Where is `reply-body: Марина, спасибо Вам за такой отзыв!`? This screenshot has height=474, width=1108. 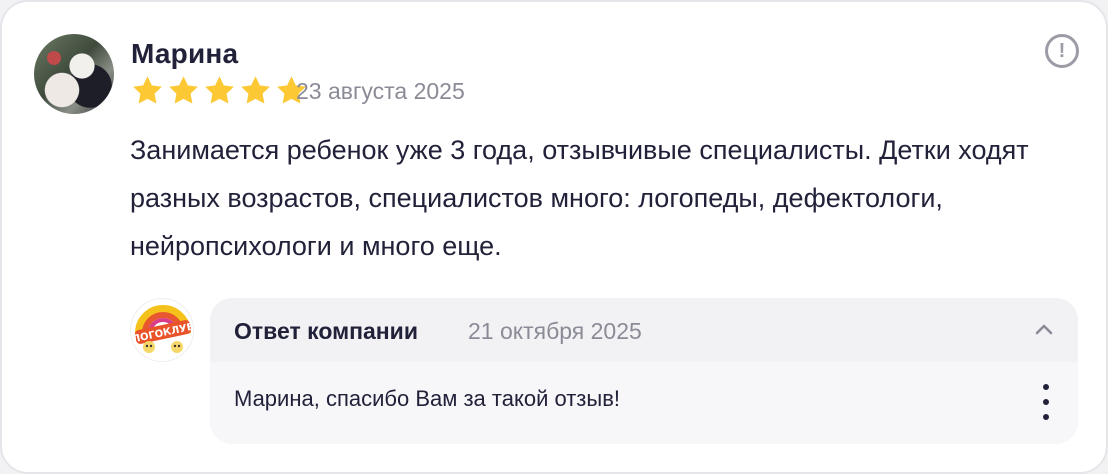 reply-body: Марина, спасибо Вам за такой отзыв! is located at coordinates (644, 403).